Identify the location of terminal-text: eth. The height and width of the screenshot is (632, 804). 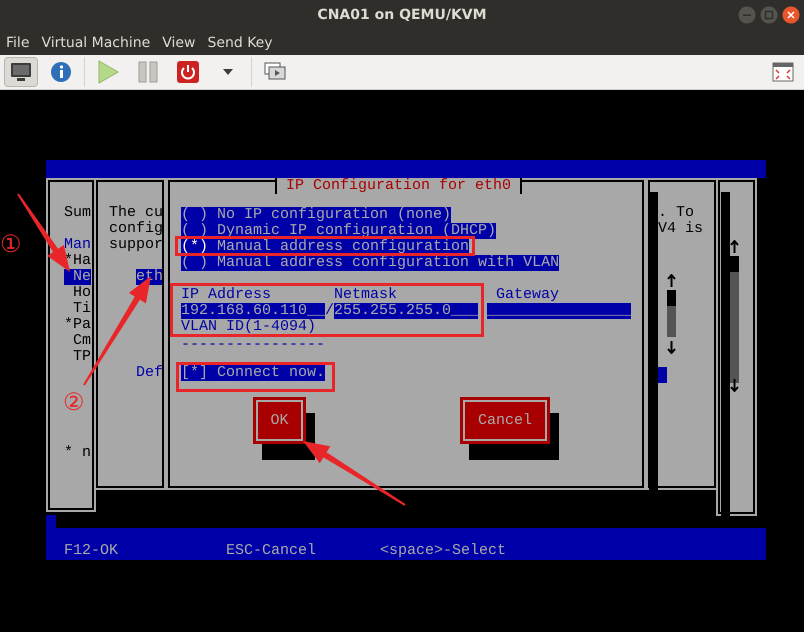
(150, 277).